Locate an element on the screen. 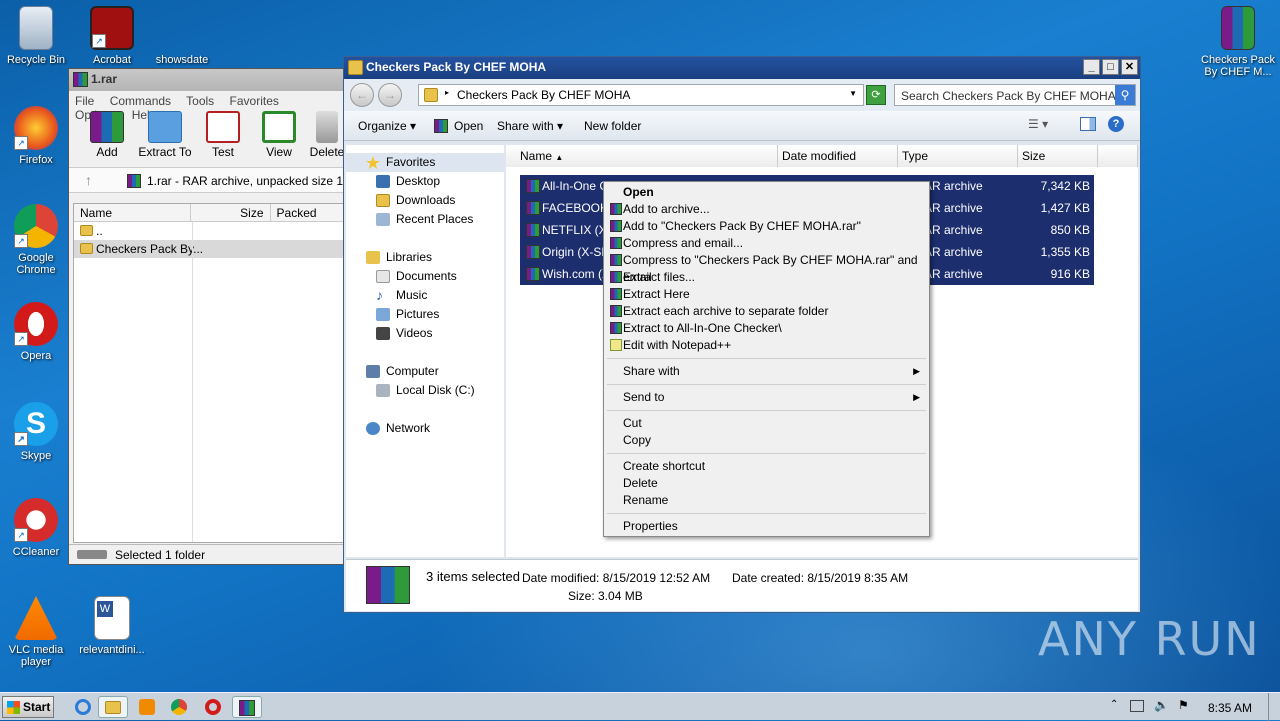 The width and height of the screenshot is (1280, 721). menu-favorites: Favorites is located at coordinates (254, 101).